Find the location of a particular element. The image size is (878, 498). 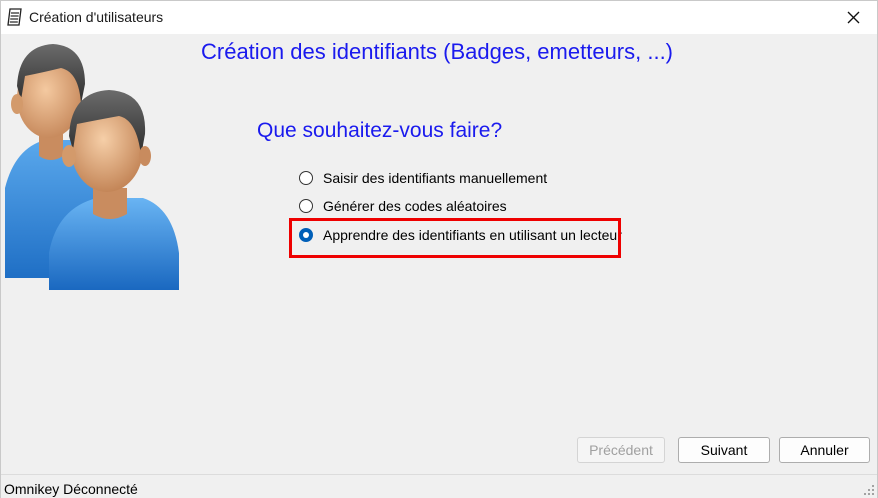

close-icon is located at coordinates (853, 17).